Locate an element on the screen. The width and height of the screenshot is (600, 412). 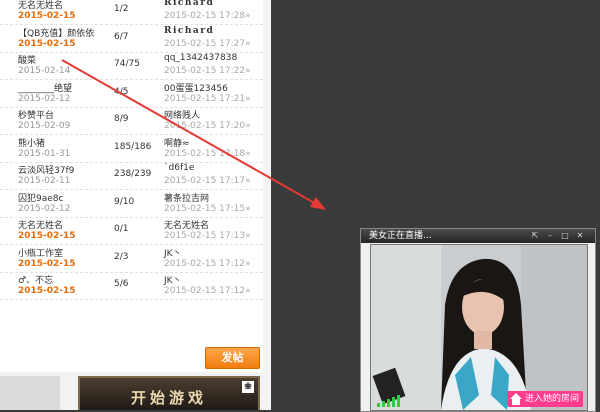
reply-count: 4/5 is located at coordinates (121, 91).